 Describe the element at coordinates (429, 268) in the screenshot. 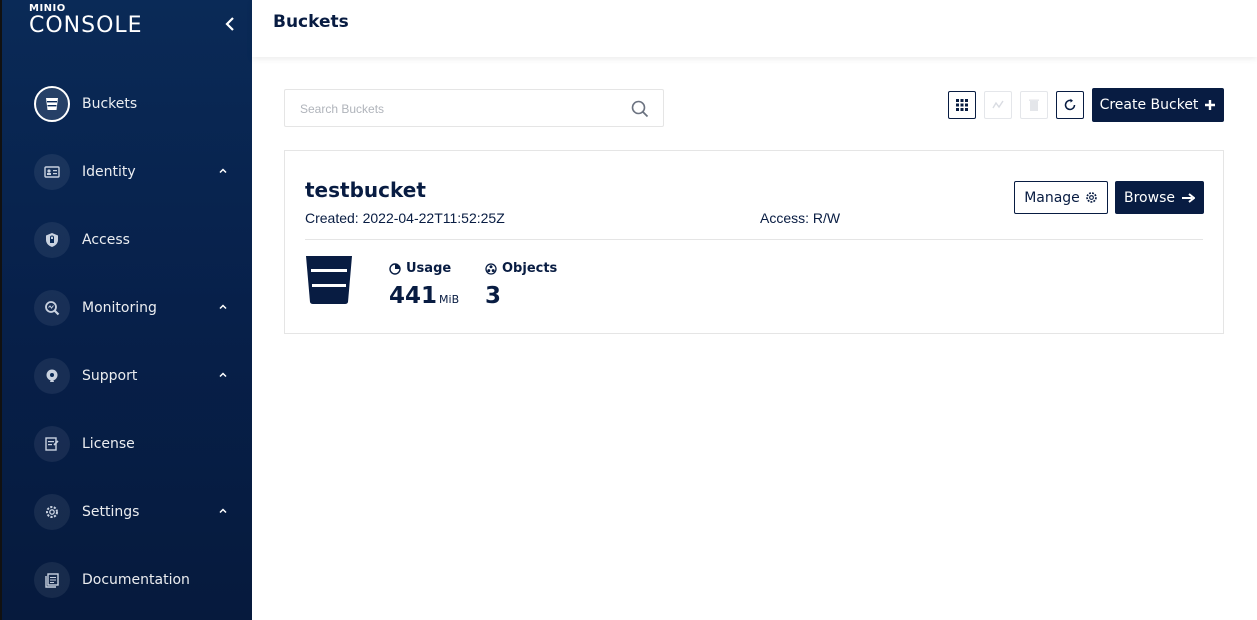

I see `usage-label-text: Usage` at that location.